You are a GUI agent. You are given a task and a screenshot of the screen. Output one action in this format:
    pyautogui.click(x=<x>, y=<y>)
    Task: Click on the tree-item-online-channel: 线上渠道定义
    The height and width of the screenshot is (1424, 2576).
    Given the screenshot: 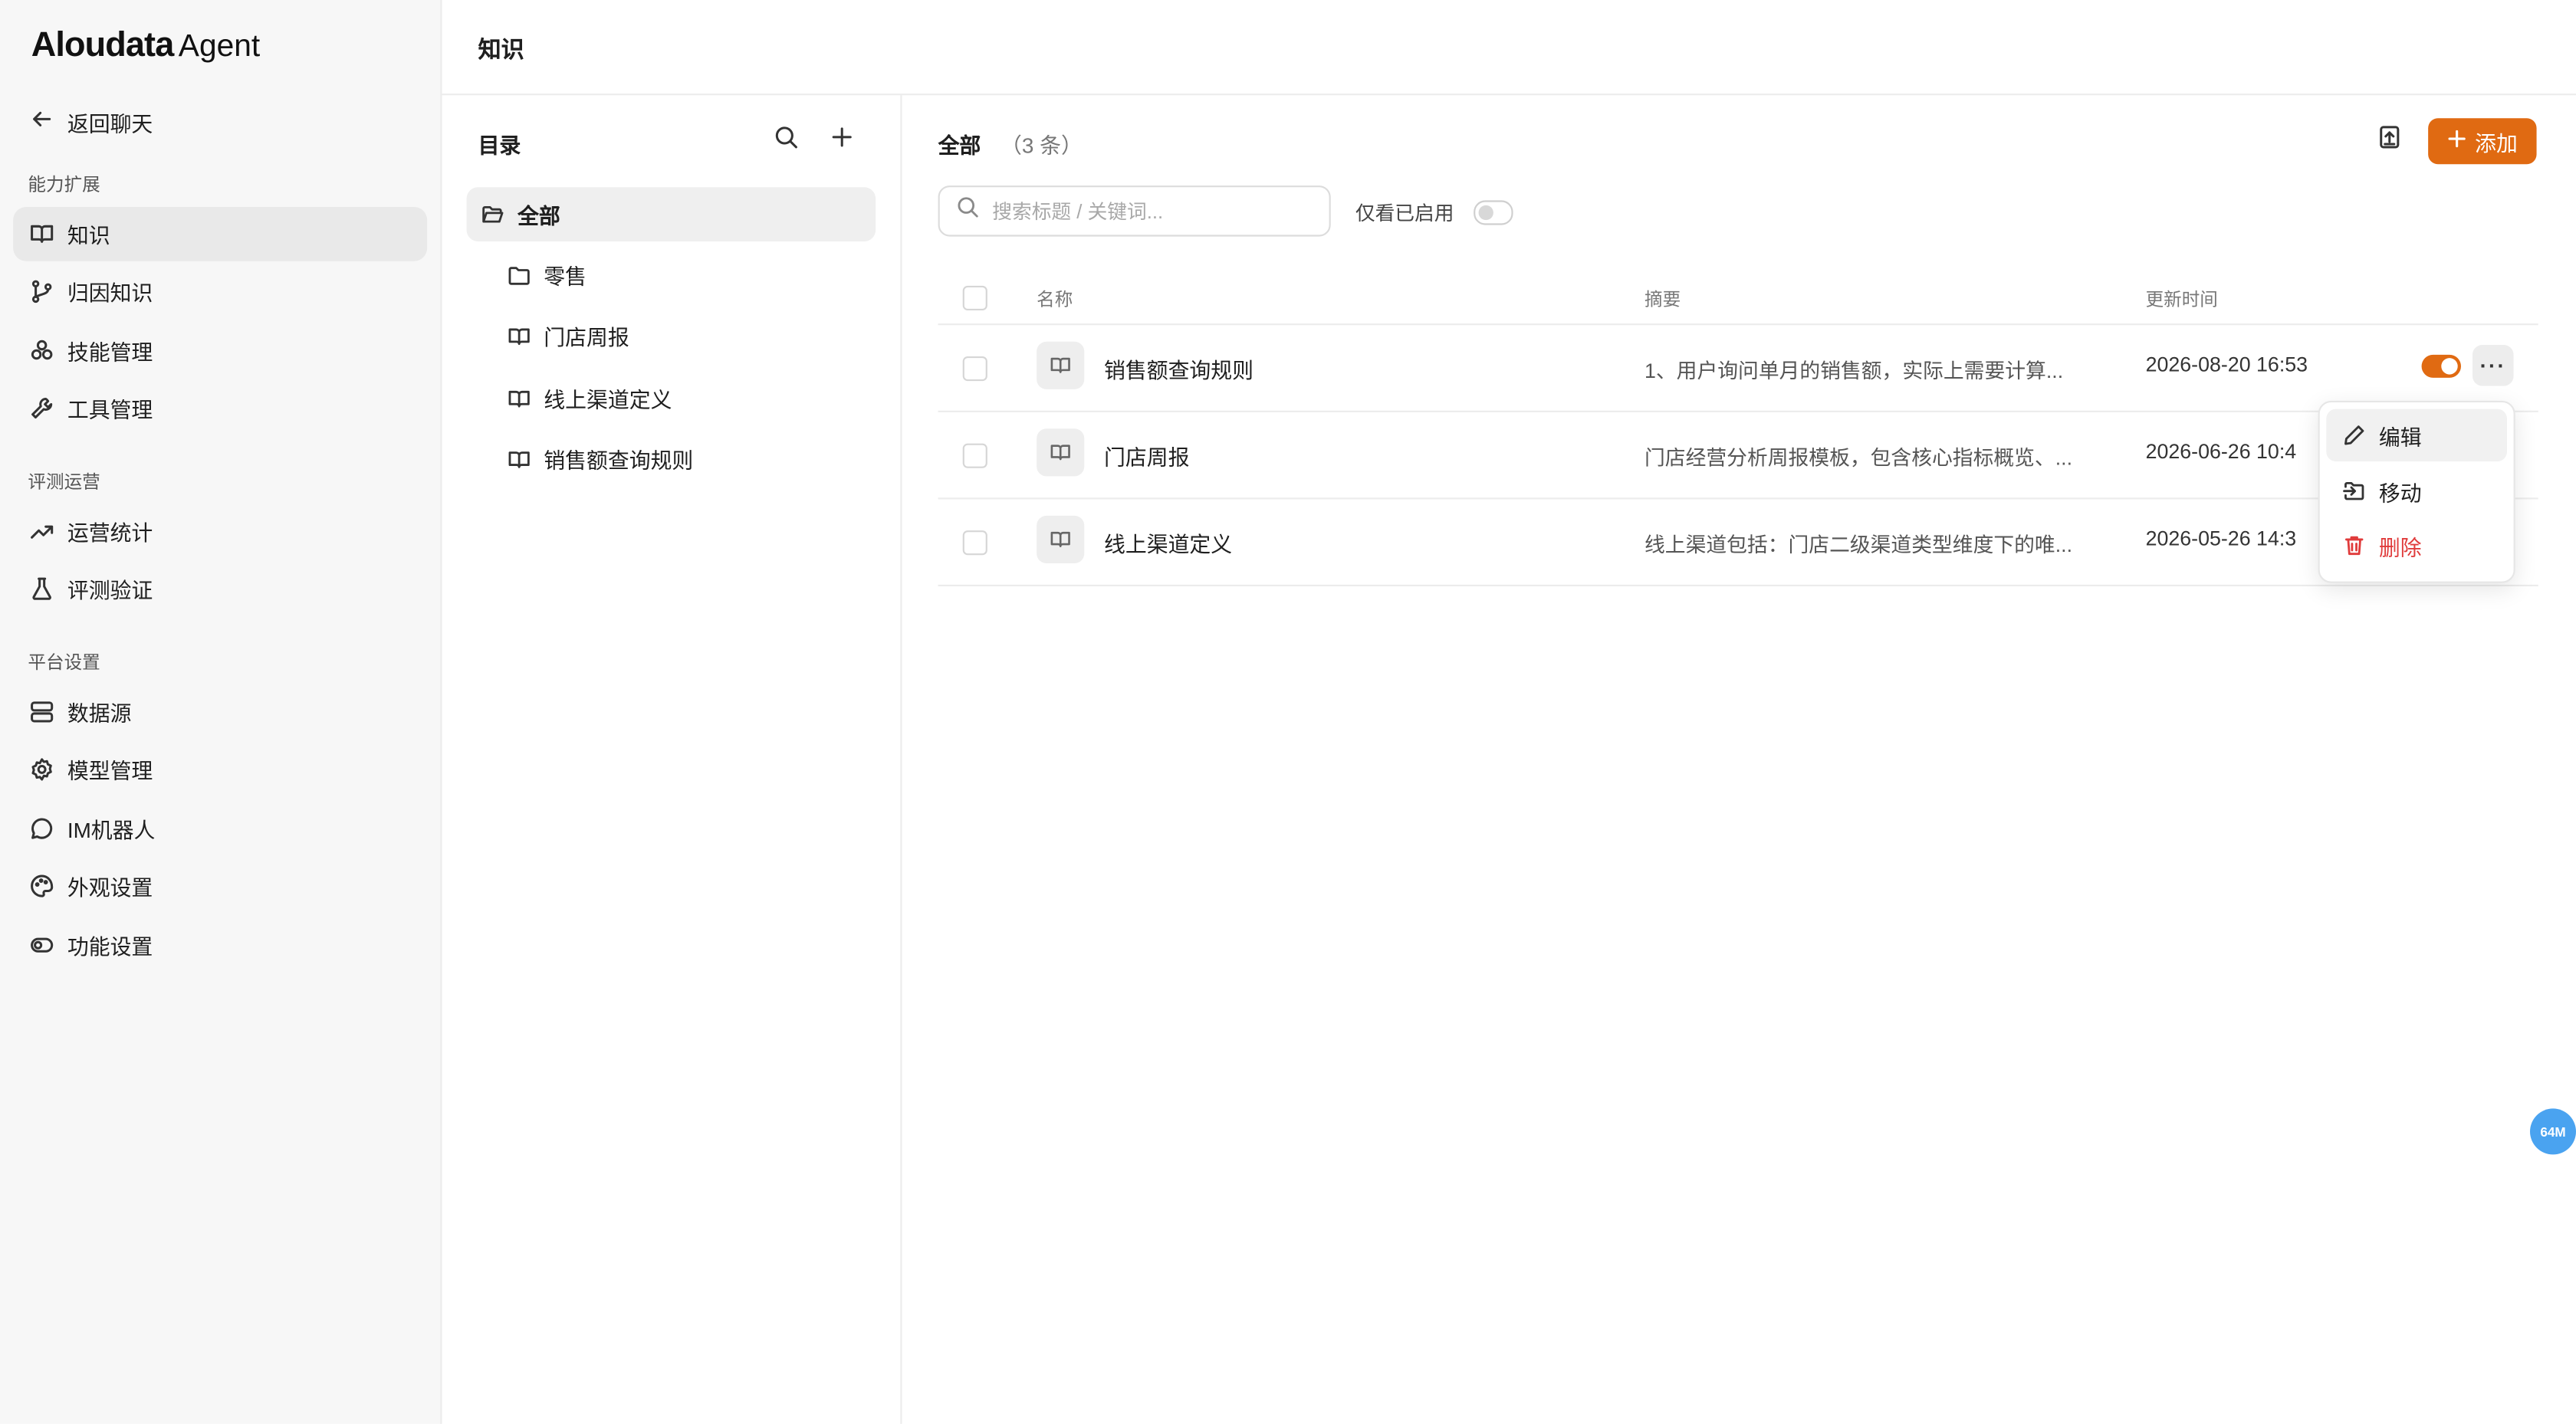 What is the action you would take?
    pyautogui.click(x=672, y=398)
    